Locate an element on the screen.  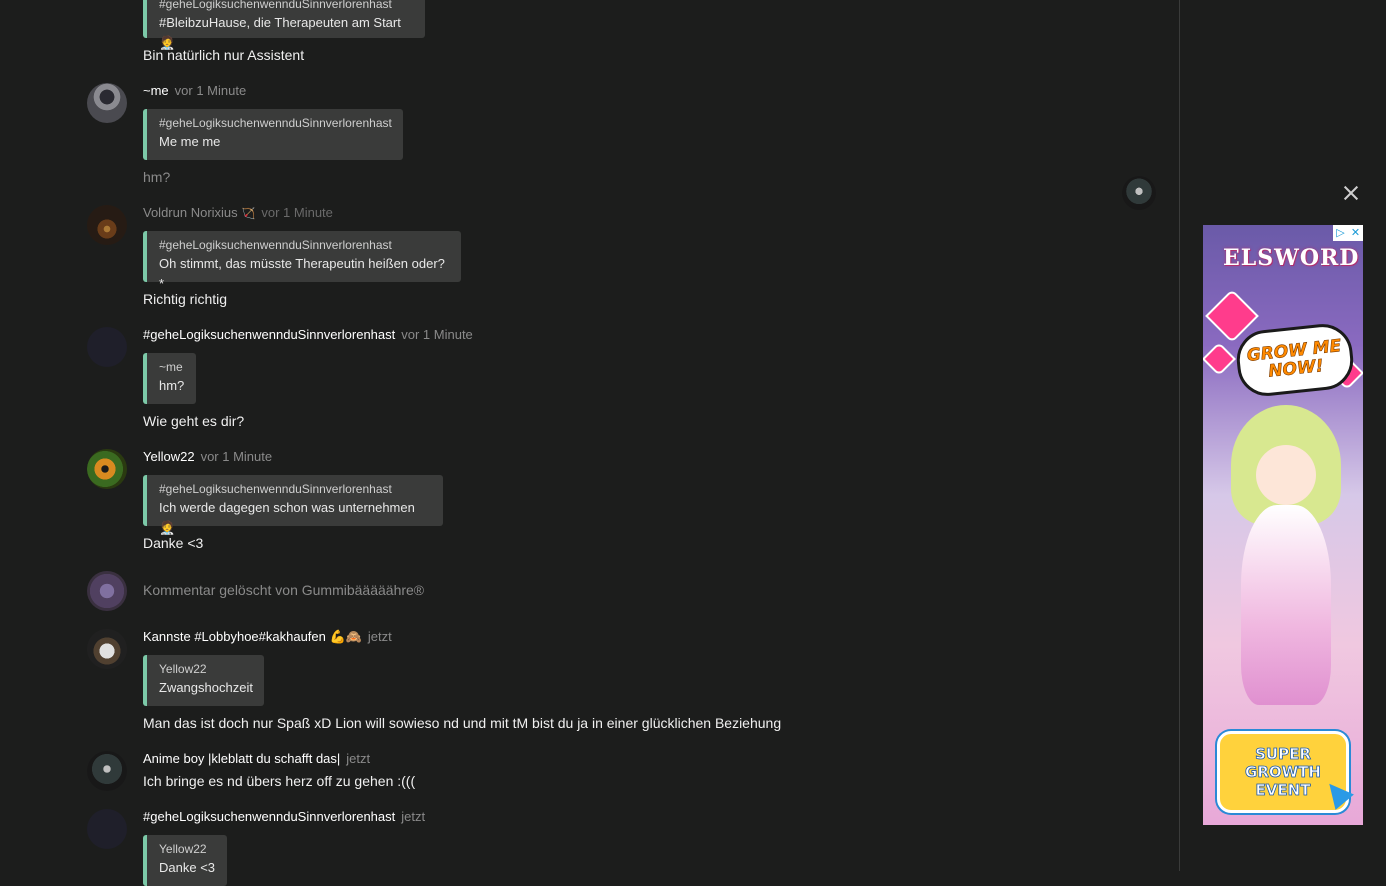
ad-speech-bubble: GROW ME NOW! is located at coordinates (1295, 360).